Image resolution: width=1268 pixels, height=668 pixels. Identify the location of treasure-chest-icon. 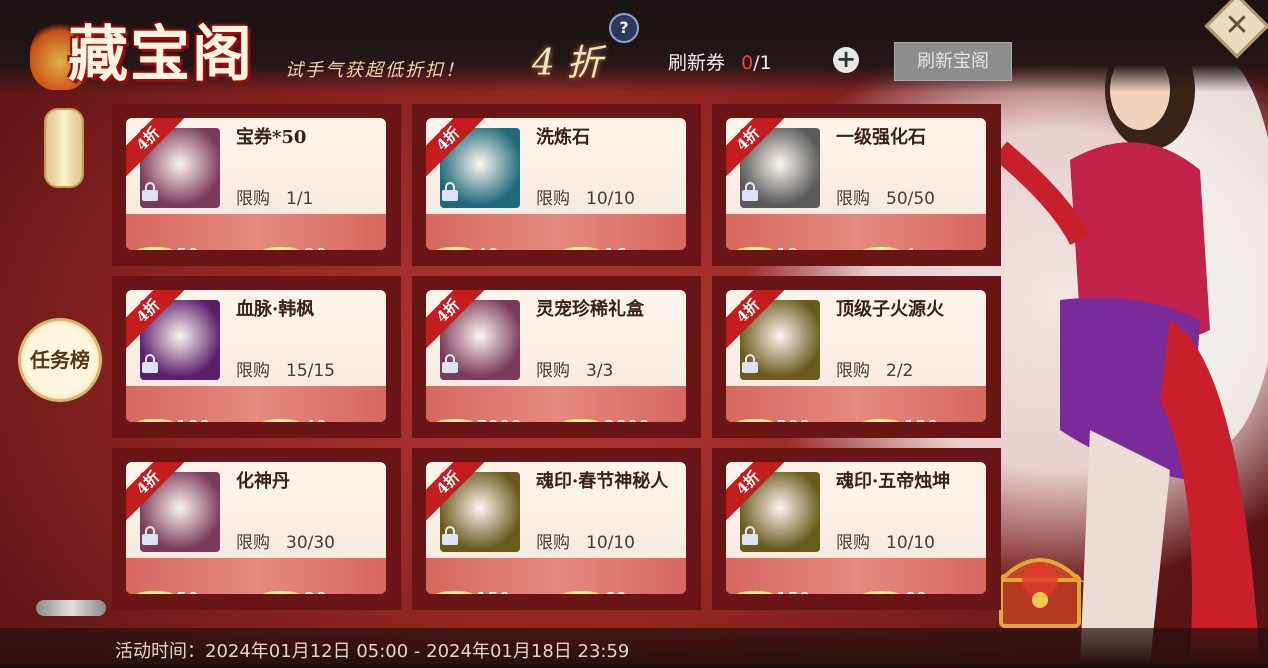
(1040, 586).